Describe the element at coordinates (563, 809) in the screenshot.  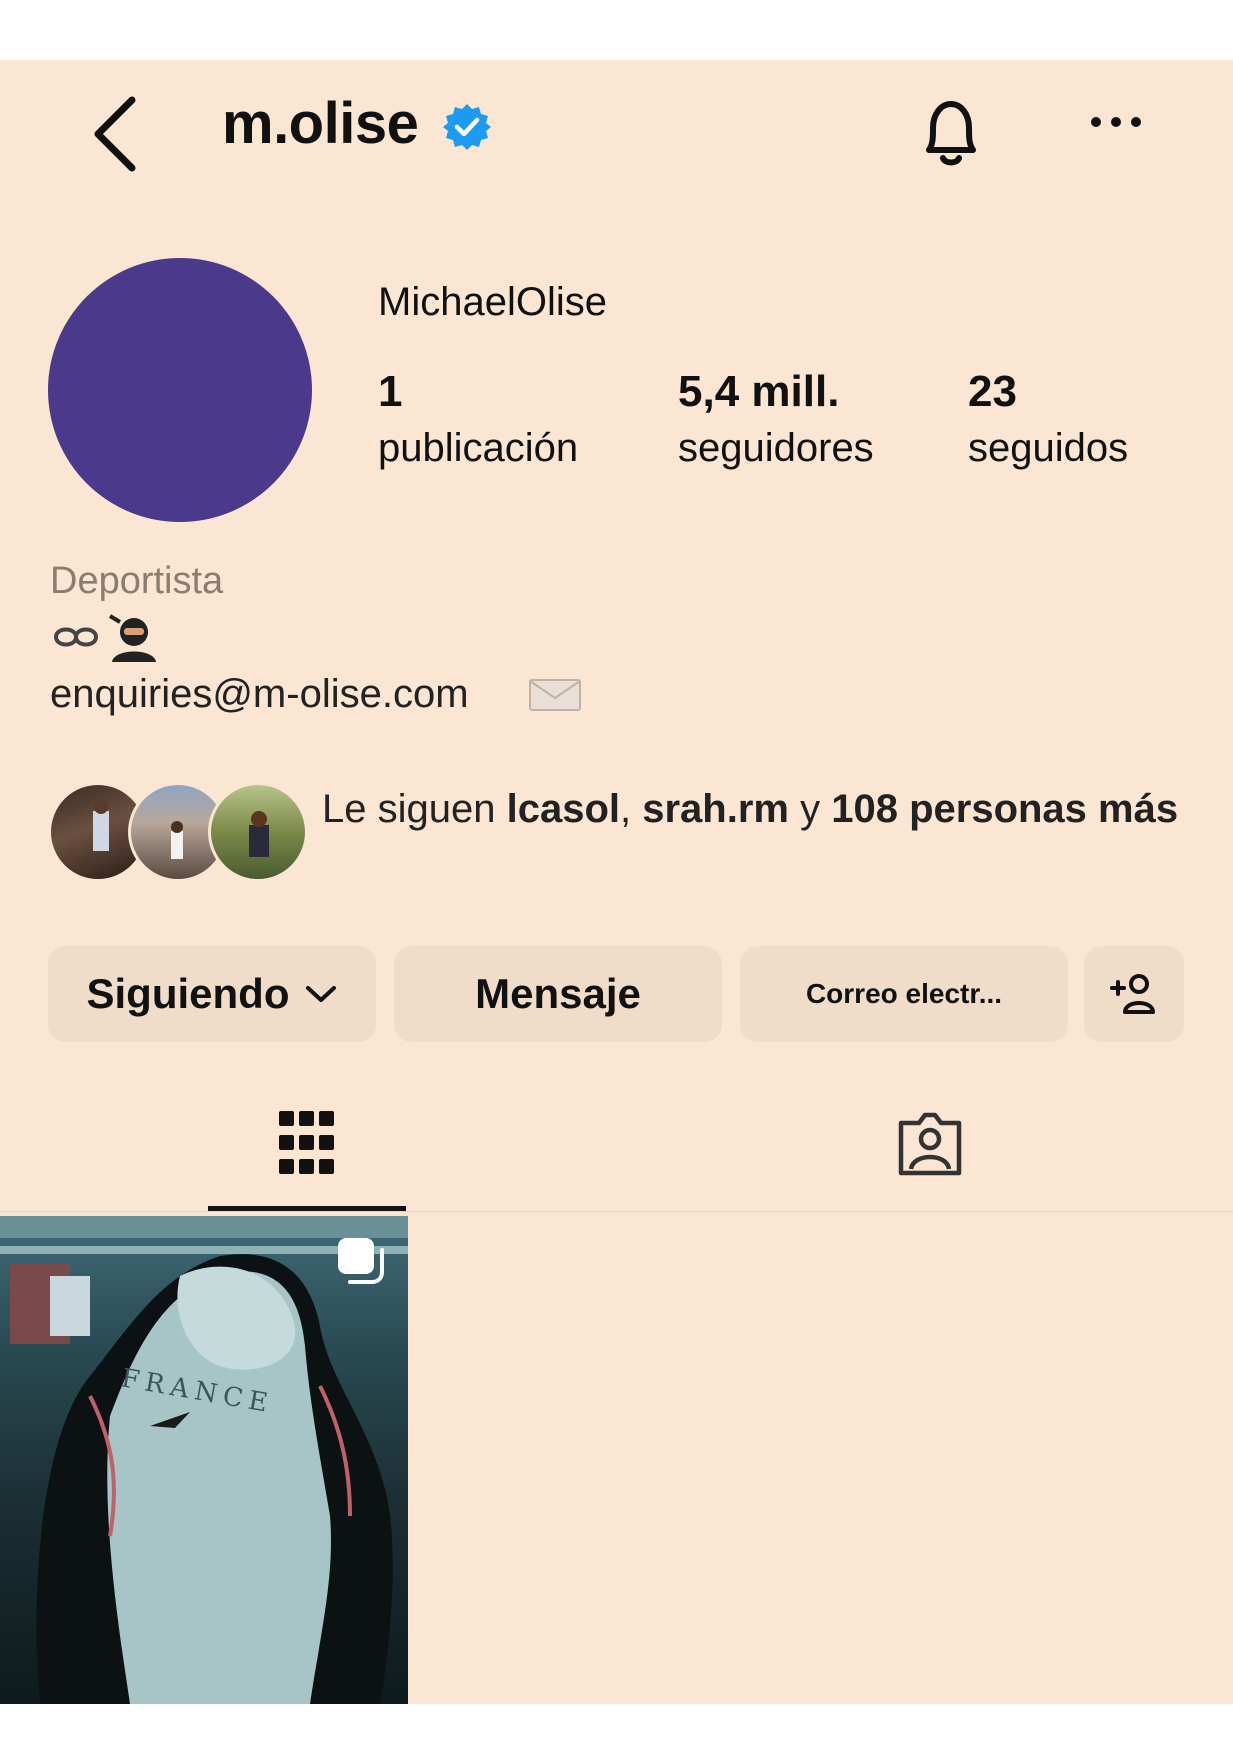
I see `follower-link-1: lcasol` at that location.